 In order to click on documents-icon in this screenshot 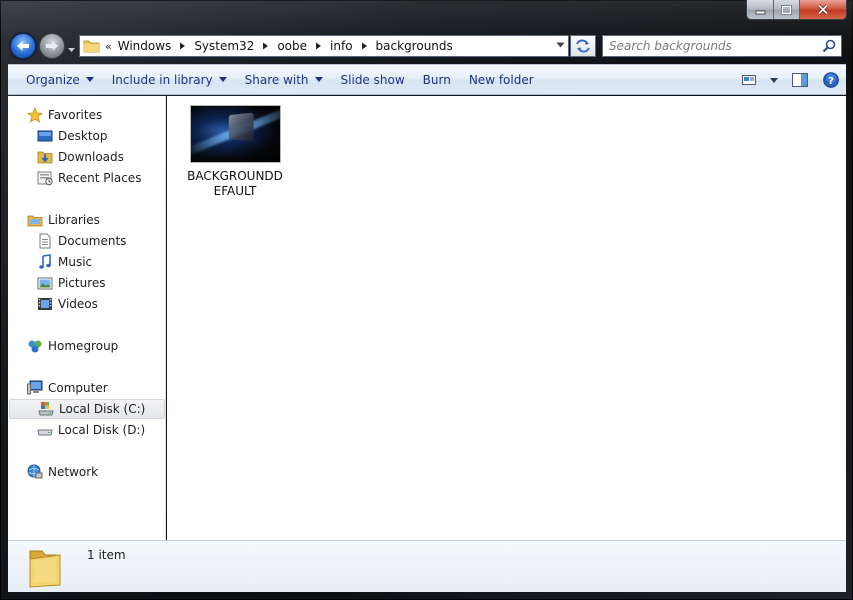, I will do `click(45, 241)`.